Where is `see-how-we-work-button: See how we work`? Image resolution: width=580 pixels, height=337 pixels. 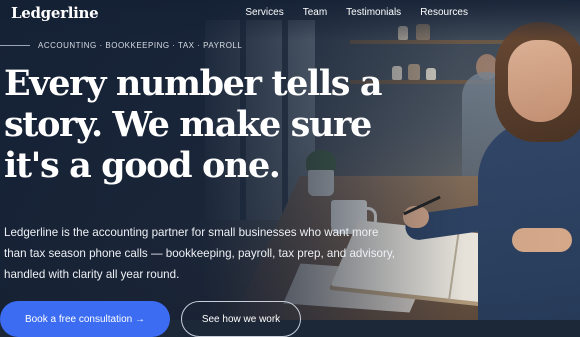 see-how-we-work-button: See how we work is located at coordinates (241, 319).